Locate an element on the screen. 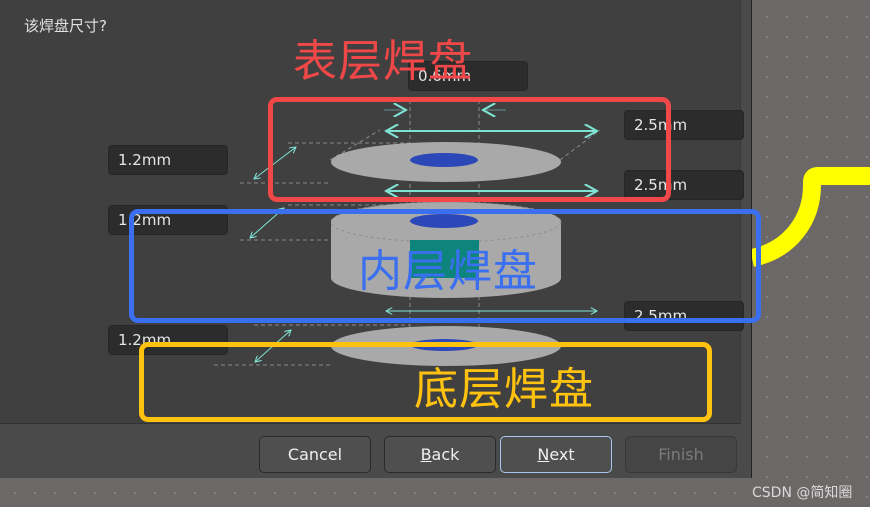  finish-button: Finish is located at coordinates (681, 454).